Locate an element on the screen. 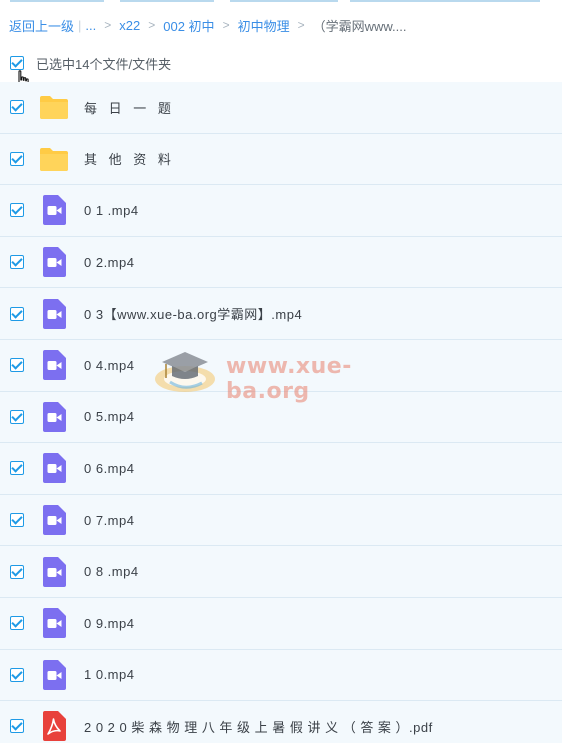 This screenshot has height=743, width=562. file-row: 0 9.mp4 is located at coordinates (281, 623).